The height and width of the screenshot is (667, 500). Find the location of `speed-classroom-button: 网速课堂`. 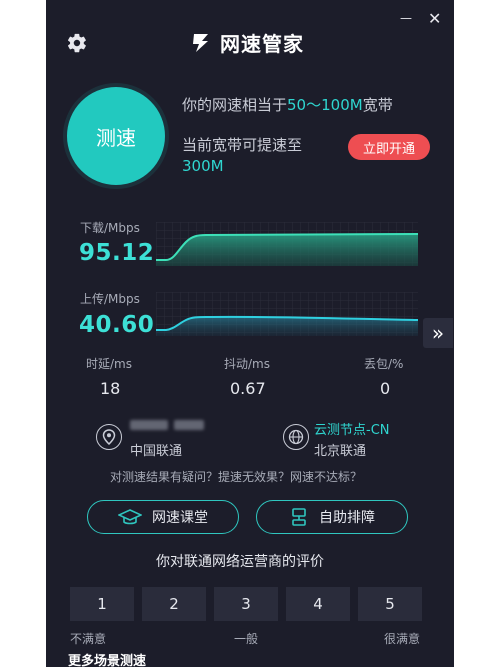

speed-classroom-button: 网速课堂 is located at coordinates (163, 517).